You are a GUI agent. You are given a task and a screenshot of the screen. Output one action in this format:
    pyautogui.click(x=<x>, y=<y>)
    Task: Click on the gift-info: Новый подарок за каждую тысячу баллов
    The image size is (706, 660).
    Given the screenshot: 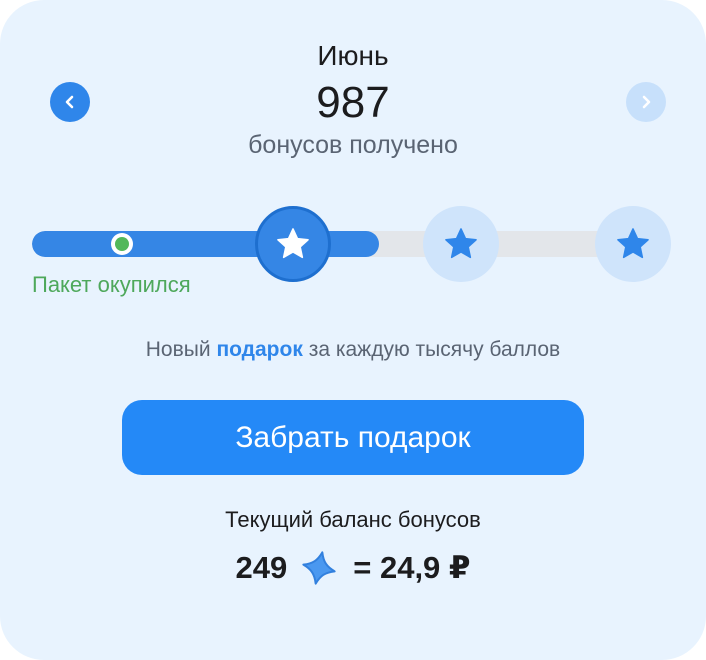 What is the action you would take?
    pyautogui.click(x=353, y=350)
    